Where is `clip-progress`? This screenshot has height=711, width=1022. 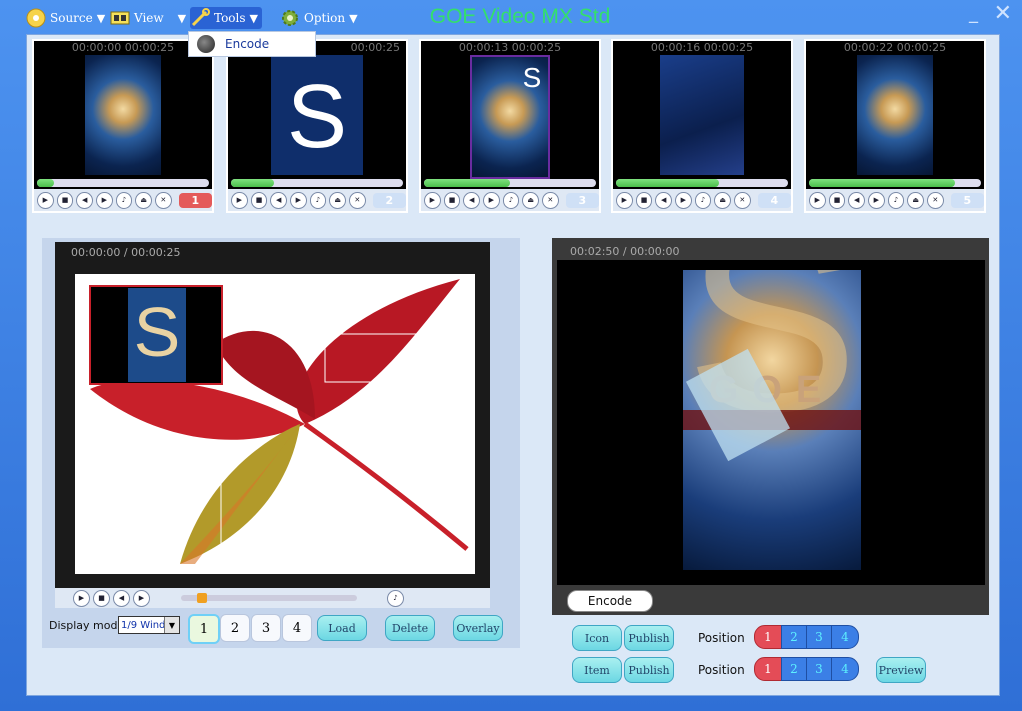 clip-progress is located at coordinates (668, 183).